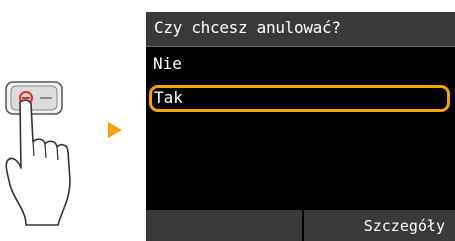 This screenshot has width=455, height=241. I want to click on title-bar: Czy chcesz anulować?, so click(300, 29).